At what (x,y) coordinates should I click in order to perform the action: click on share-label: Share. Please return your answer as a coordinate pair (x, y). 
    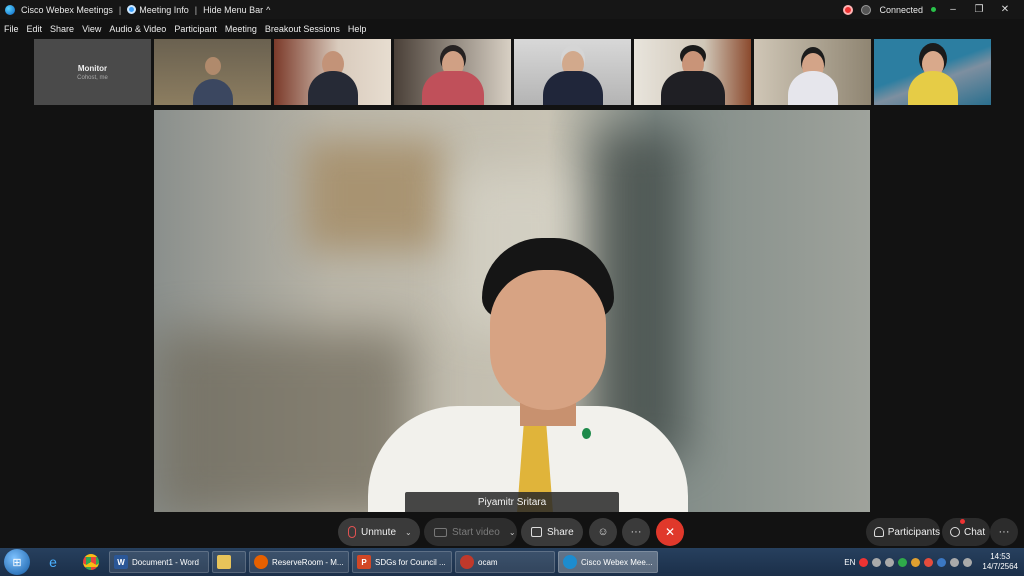
    Looking at the image, I should click on (560, 532).